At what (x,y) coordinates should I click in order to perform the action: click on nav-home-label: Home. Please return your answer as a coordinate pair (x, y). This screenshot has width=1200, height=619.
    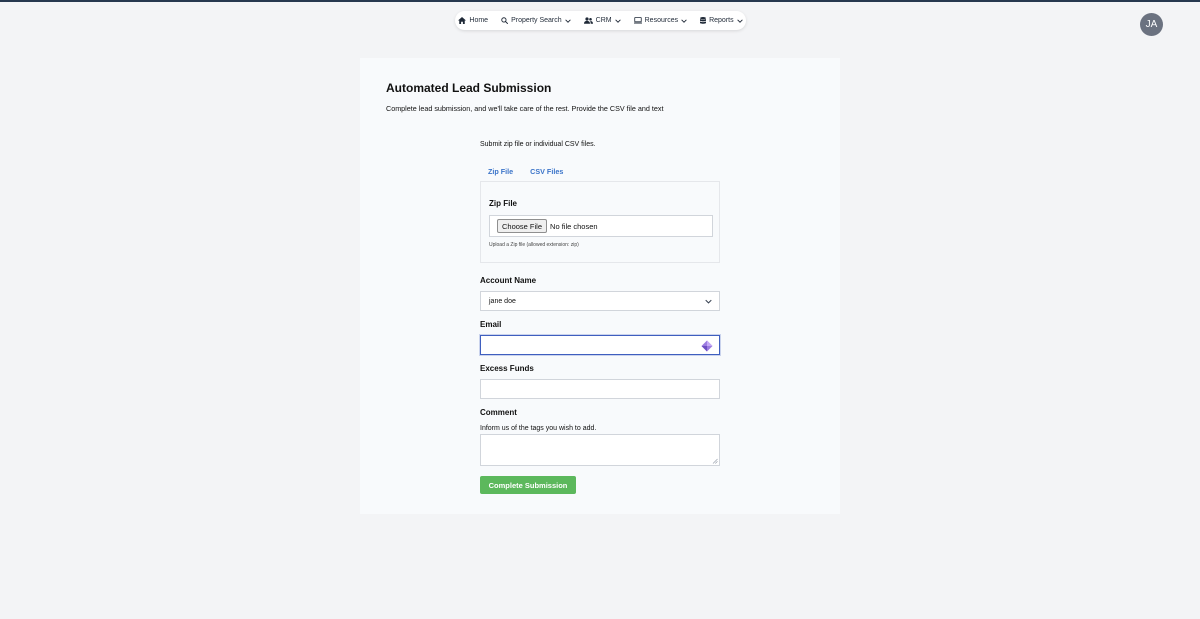
    Looking at the image, I should click on (479, 20).